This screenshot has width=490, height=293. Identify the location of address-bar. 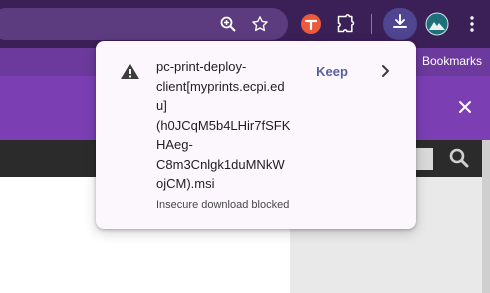
(144, 24).